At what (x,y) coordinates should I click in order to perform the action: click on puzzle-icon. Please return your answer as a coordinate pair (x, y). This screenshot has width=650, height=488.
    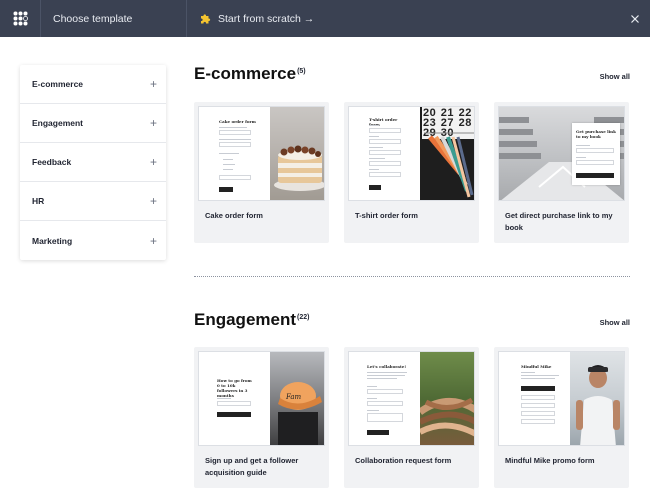
    Looking at the image, I should click on (205, 18).